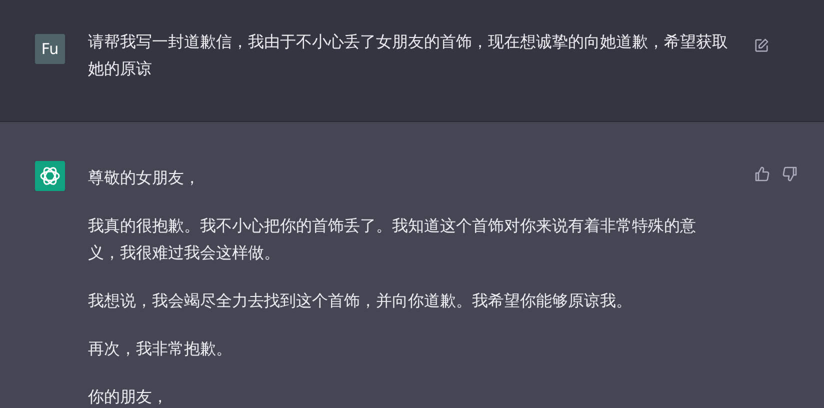  I want to click on thumbs-up-icon, so click(762, 174).